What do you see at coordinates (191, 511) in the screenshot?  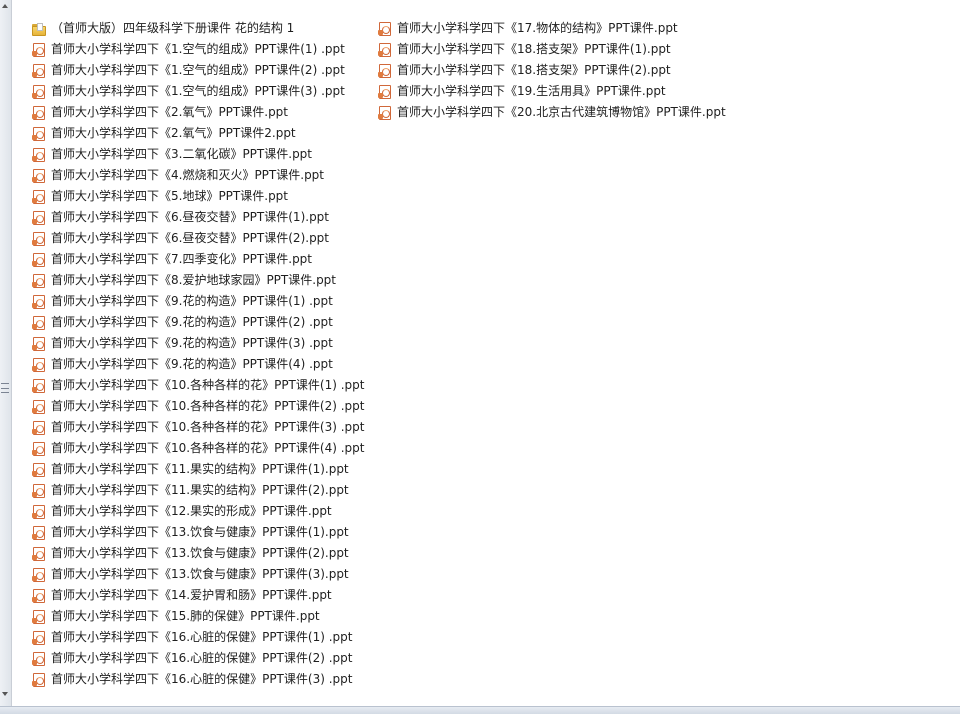 I see `file-name: 首师大小学科学四下《12.果实的形成》PPT课件.ppt` at bounding box center [191, 511].